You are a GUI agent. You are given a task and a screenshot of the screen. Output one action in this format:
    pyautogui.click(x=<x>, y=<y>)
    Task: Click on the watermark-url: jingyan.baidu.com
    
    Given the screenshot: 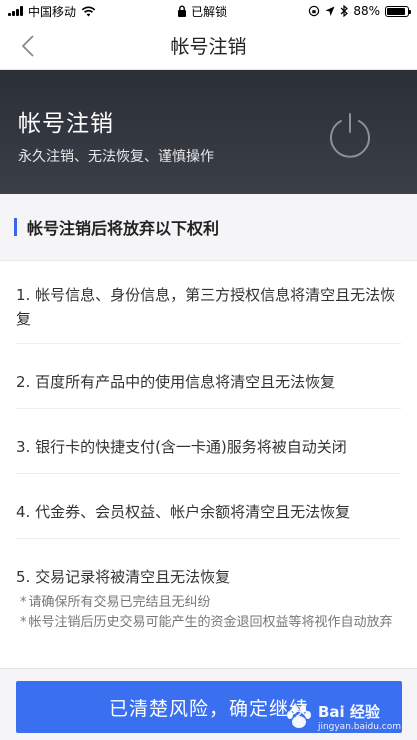 What is the action you would take?
    pyautogui.click(x=359, y=727)
    